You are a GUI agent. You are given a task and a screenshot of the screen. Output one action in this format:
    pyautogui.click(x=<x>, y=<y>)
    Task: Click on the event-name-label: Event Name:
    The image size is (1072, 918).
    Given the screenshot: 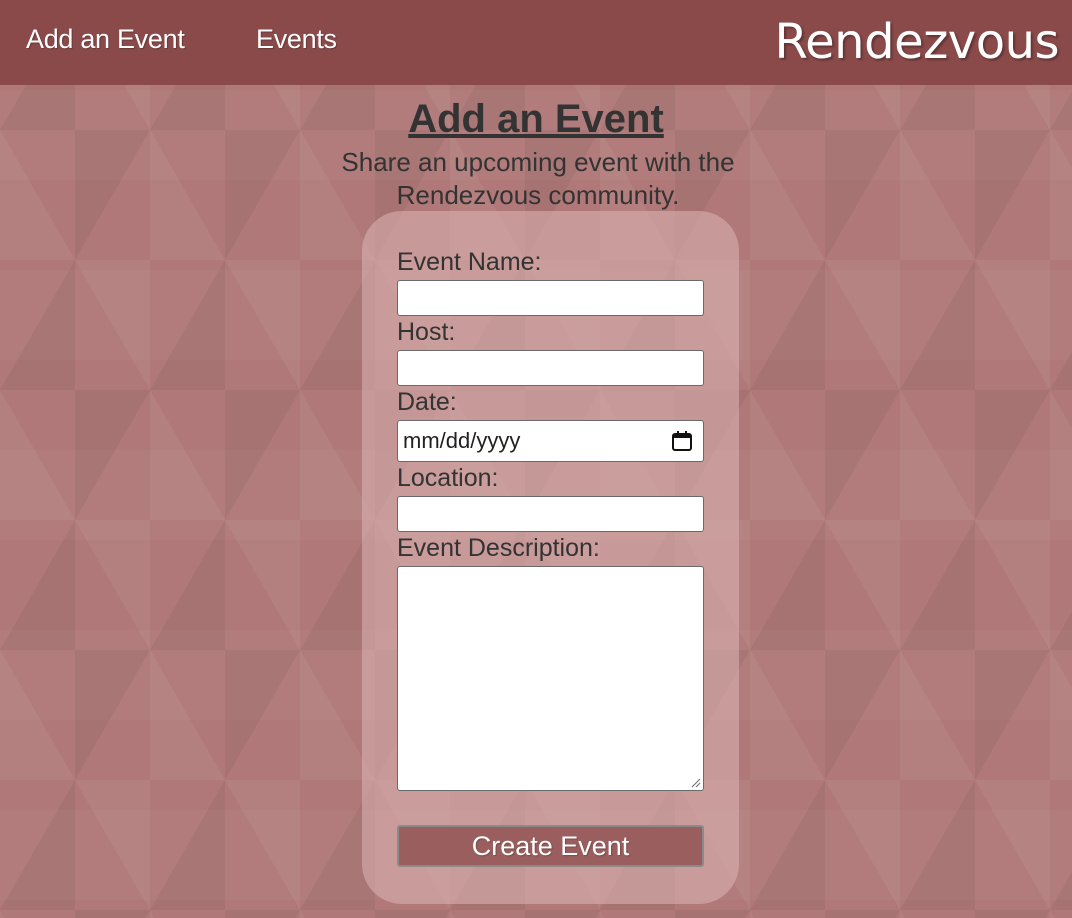 What is the action you would take?
    pyautogui.click(x=469, y=262)
    